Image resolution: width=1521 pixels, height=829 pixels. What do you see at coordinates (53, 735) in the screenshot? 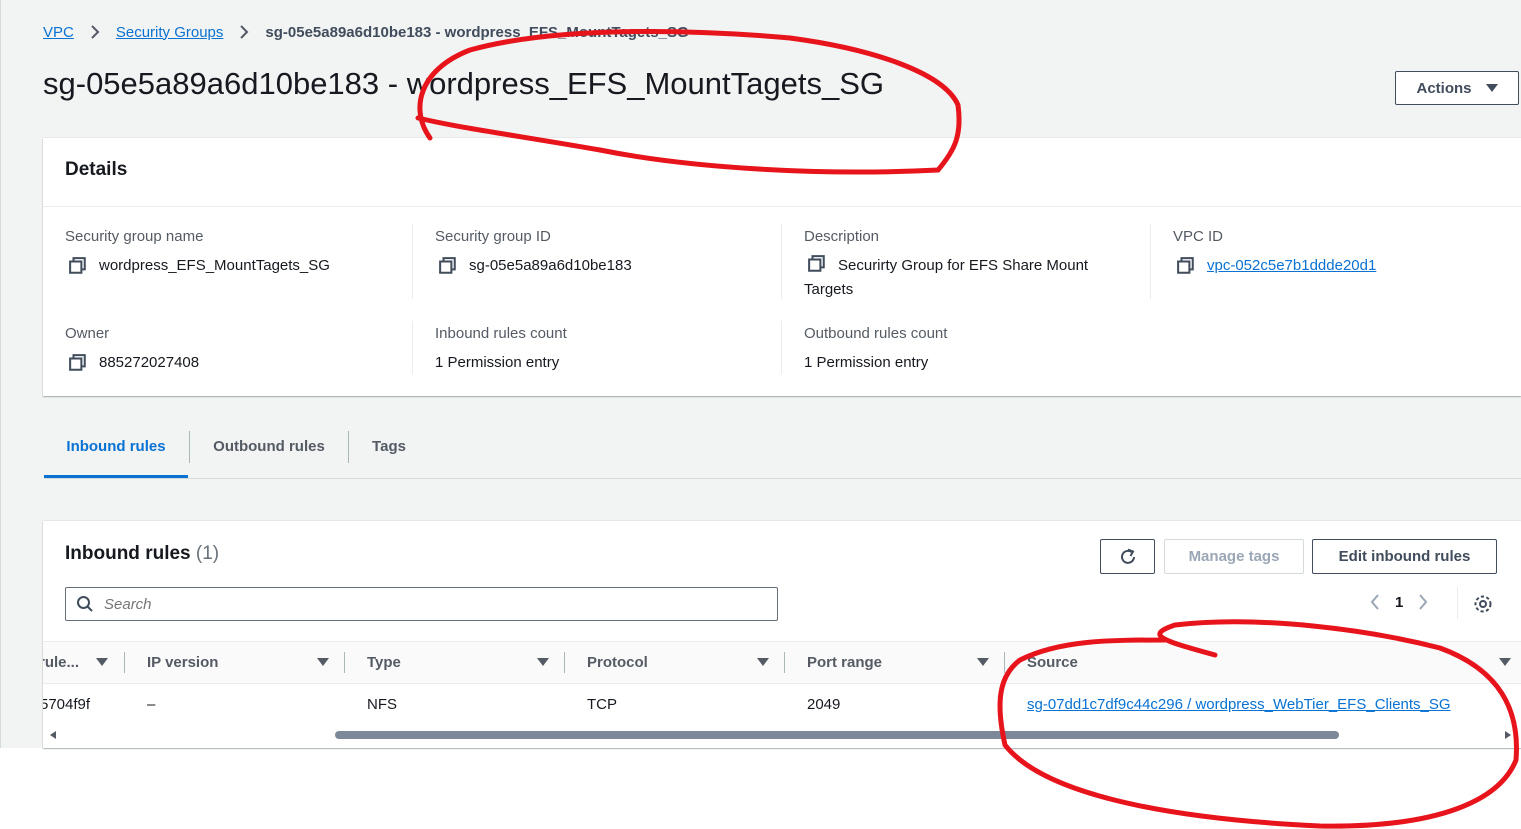
I see `scroll-left-icon` at bounding box center [53, 735].